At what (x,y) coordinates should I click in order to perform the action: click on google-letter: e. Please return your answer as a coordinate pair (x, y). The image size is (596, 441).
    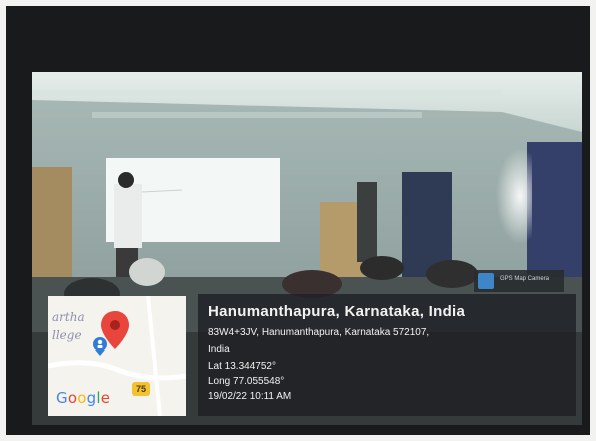
    Looking at the image, I should click on (105, 398).